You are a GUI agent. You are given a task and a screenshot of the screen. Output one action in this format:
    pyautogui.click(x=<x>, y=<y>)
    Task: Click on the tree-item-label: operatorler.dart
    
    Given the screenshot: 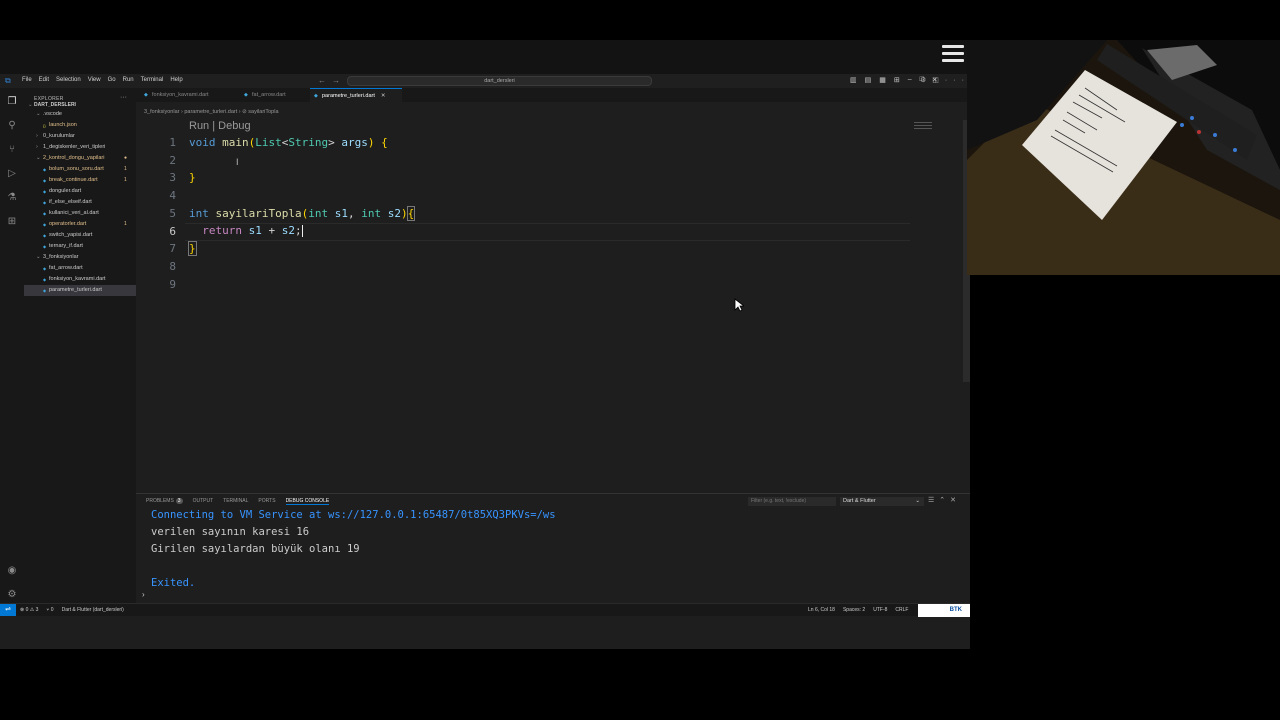 What is the action you would take?
    pyautogui.click(x=68, y=224)
    